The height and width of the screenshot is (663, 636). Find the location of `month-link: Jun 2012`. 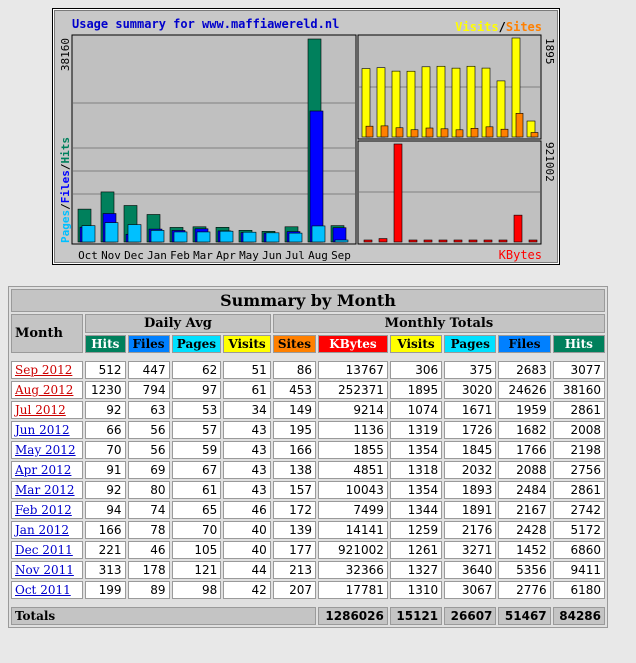

month-link: Jun 2012 is located at coordinates (42, 430).